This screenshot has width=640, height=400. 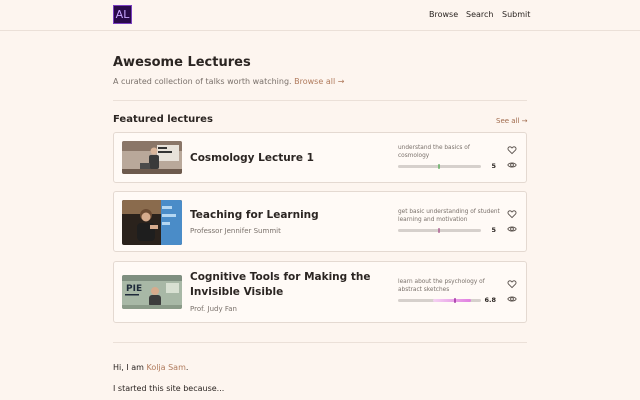 I want to click on lecture-score: 6.8, so click(x=490, y=300).